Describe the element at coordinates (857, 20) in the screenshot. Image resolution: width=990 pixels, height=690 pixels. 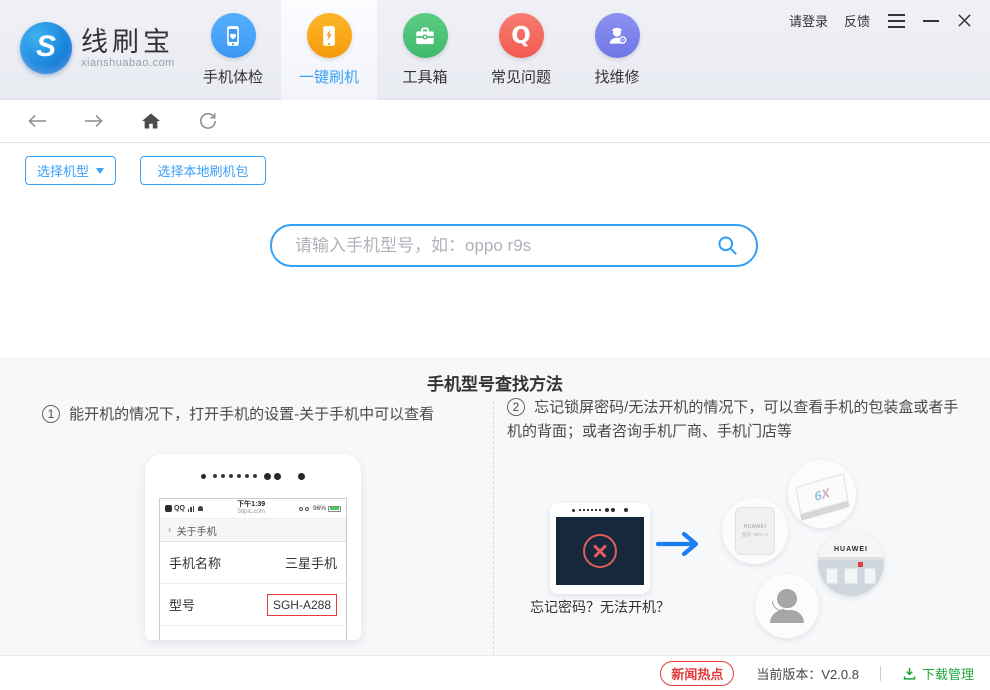
I see `feedback-link: 反馈` at that location.